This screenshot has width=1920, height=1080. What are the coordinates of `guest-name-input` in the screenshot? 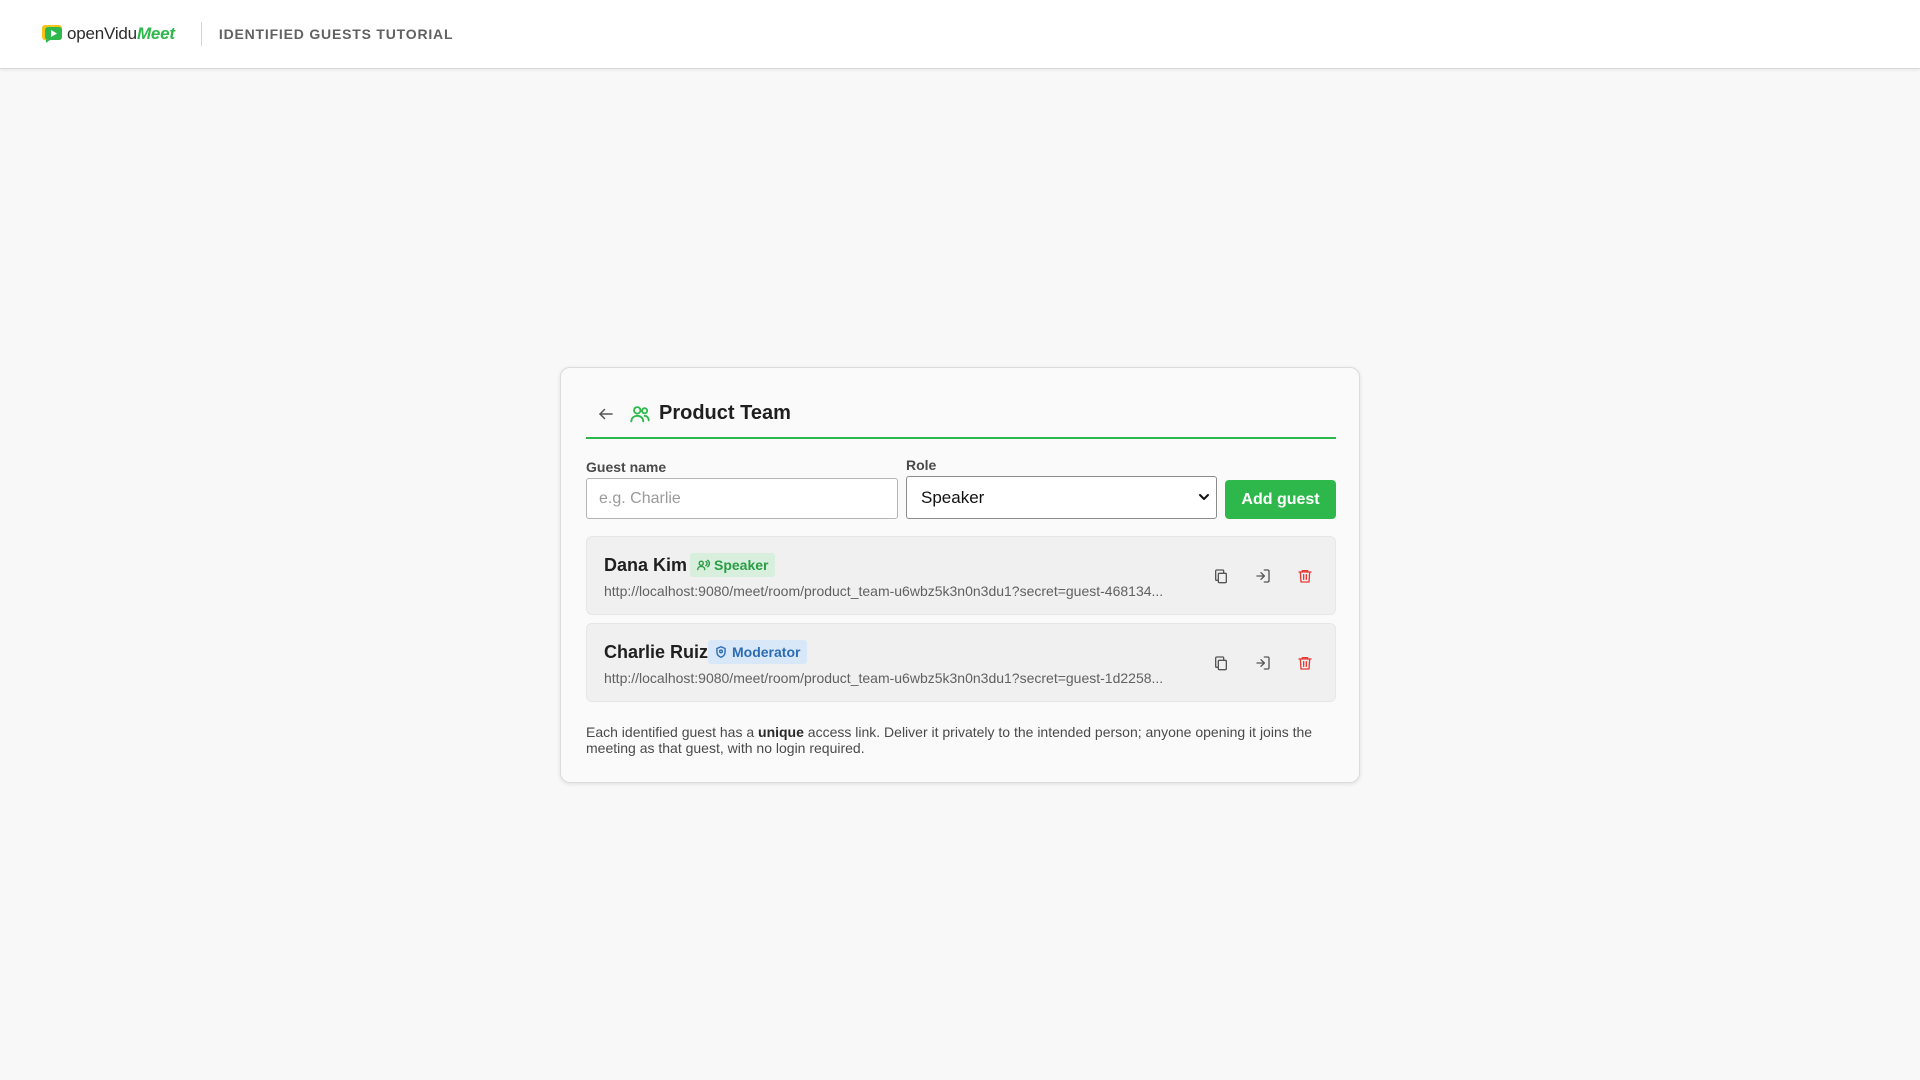 It's located at (742, 498).